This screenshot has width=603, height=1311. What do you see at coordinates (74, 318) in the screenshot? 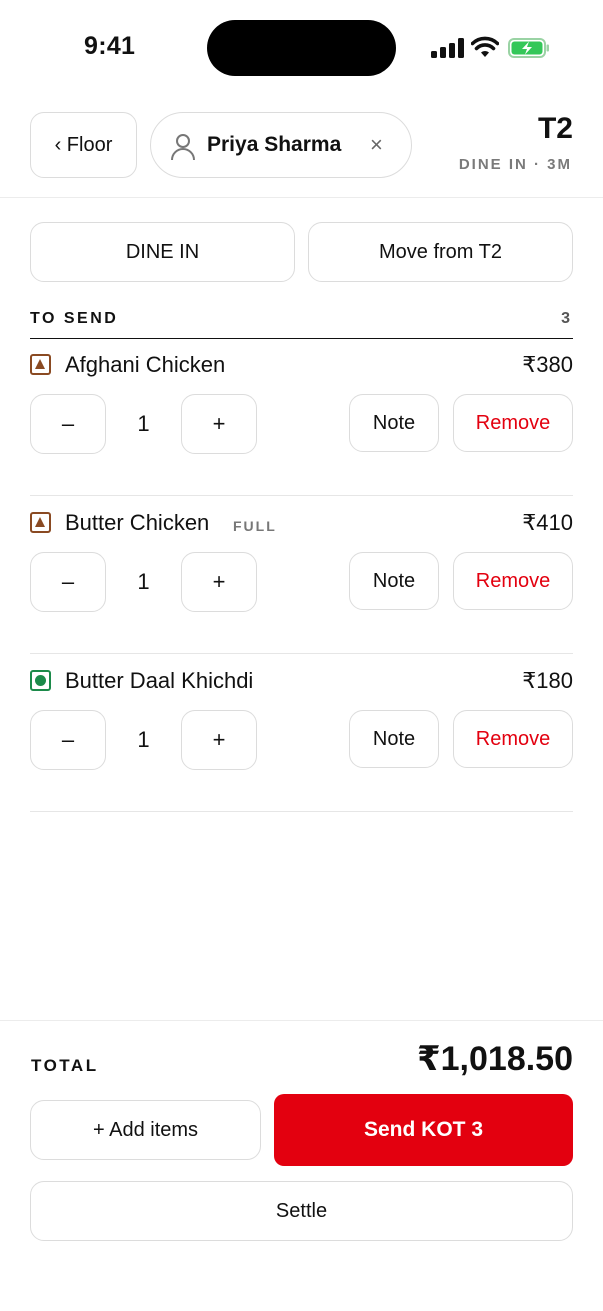
I see `section-title: TO SEND` at bounding box center [74, 318].